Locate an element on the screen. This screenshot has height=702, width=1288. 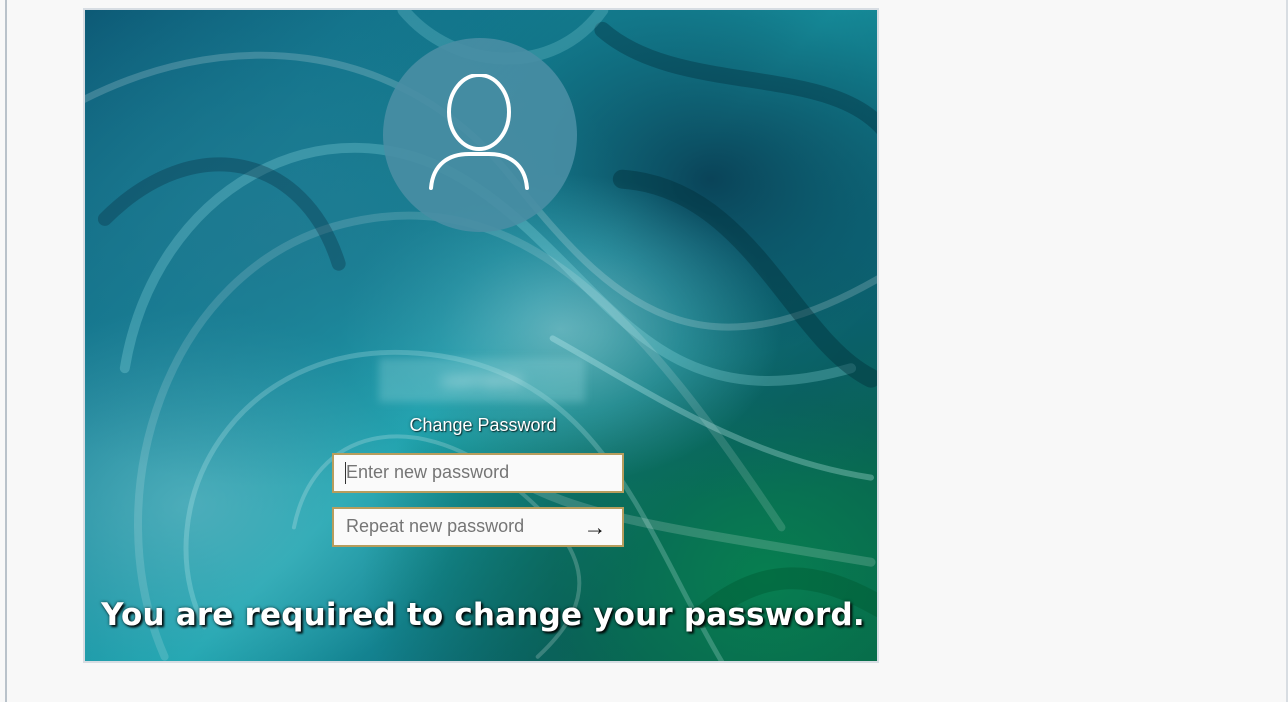
repeat-password-field: → is located at coordinates (478, 527).